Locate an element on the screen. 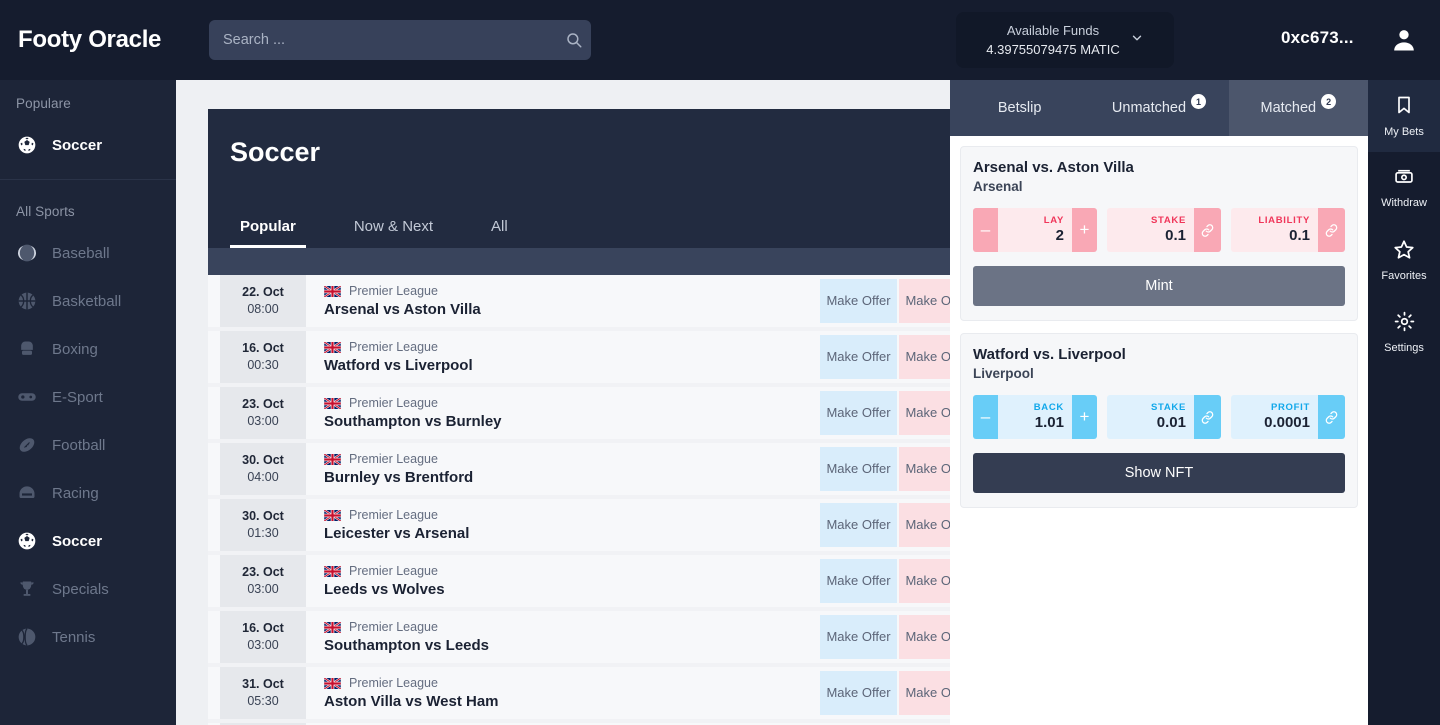 This screenshot has width=1440, height=725. match-date: 16. Oct is located at coordinates (263, 628).